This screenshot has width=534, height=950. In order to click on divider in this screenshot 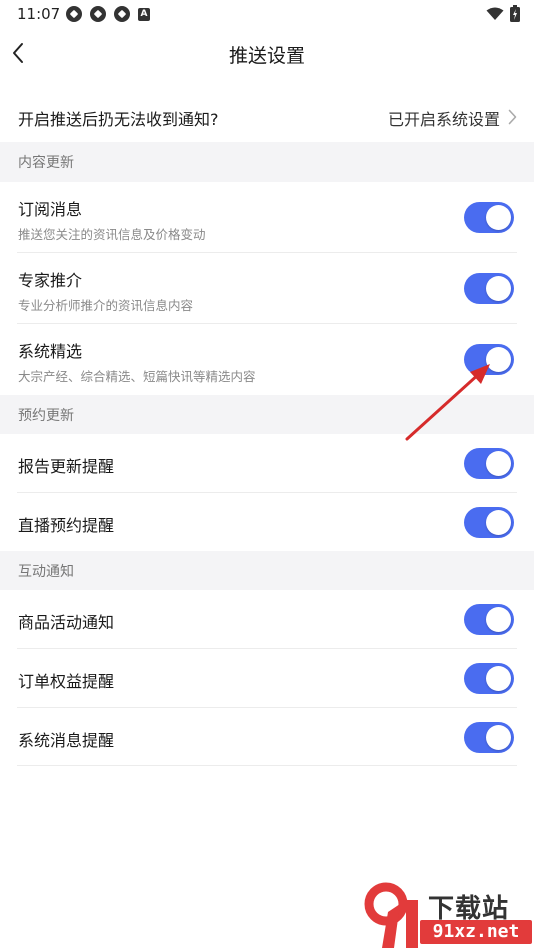, I will do `click(267, 765)`.